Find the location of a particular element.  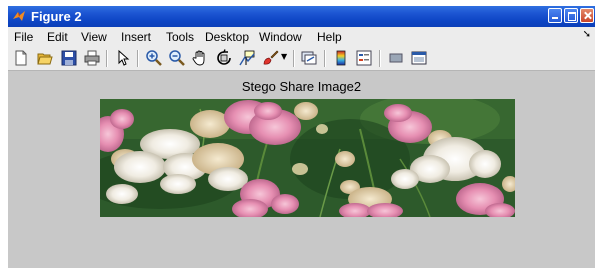

data-cursor-icon is located at coordinates (247, 58).